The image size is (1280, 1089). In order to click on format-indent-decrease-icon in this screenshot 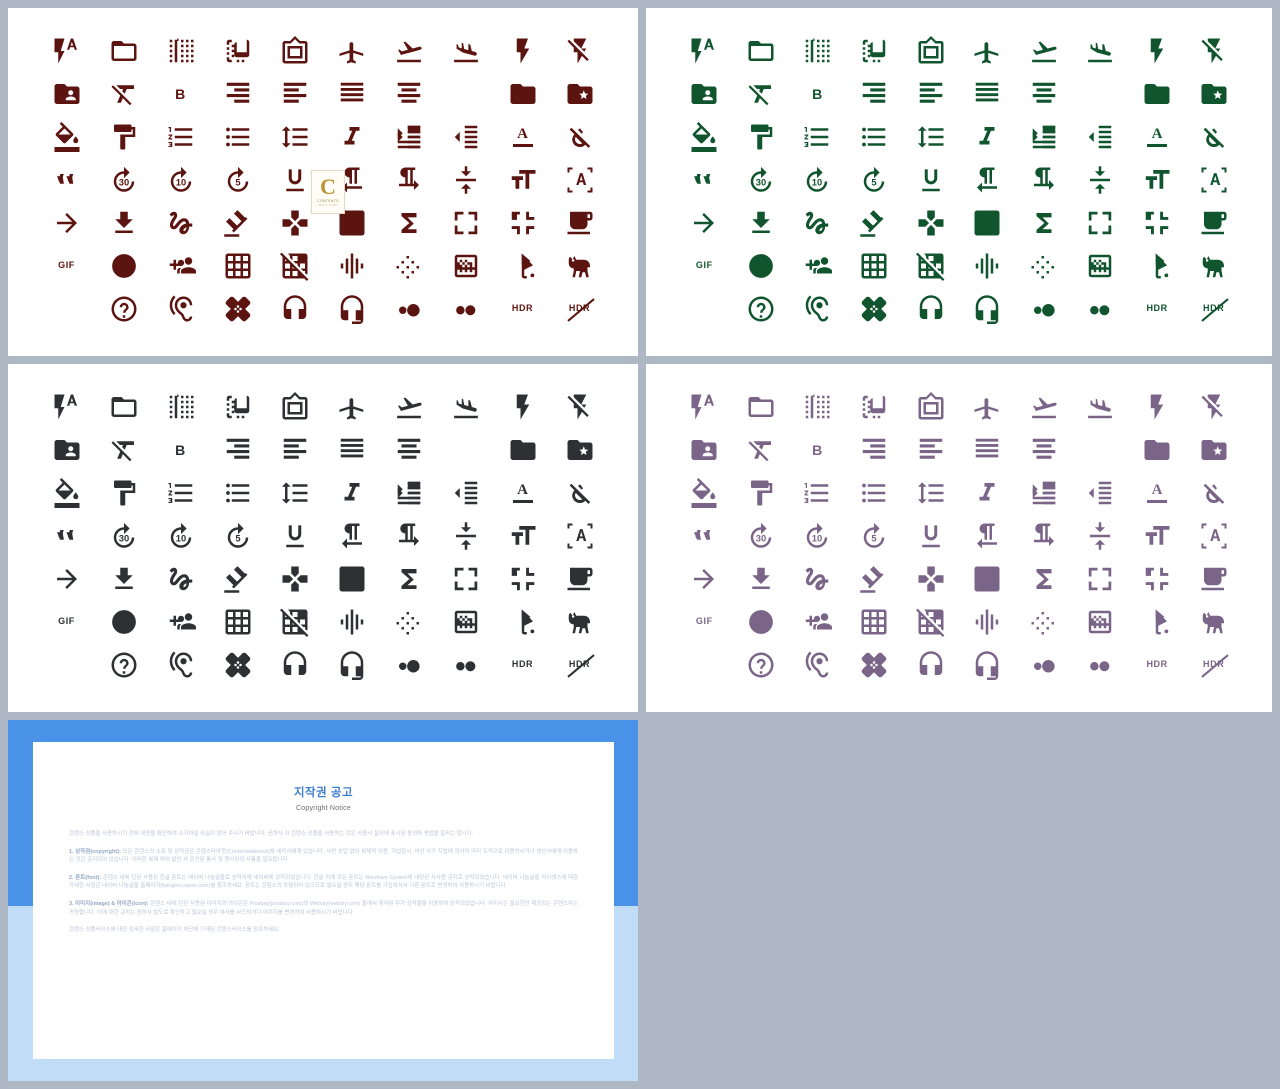, I will do `click(466, 493)`.